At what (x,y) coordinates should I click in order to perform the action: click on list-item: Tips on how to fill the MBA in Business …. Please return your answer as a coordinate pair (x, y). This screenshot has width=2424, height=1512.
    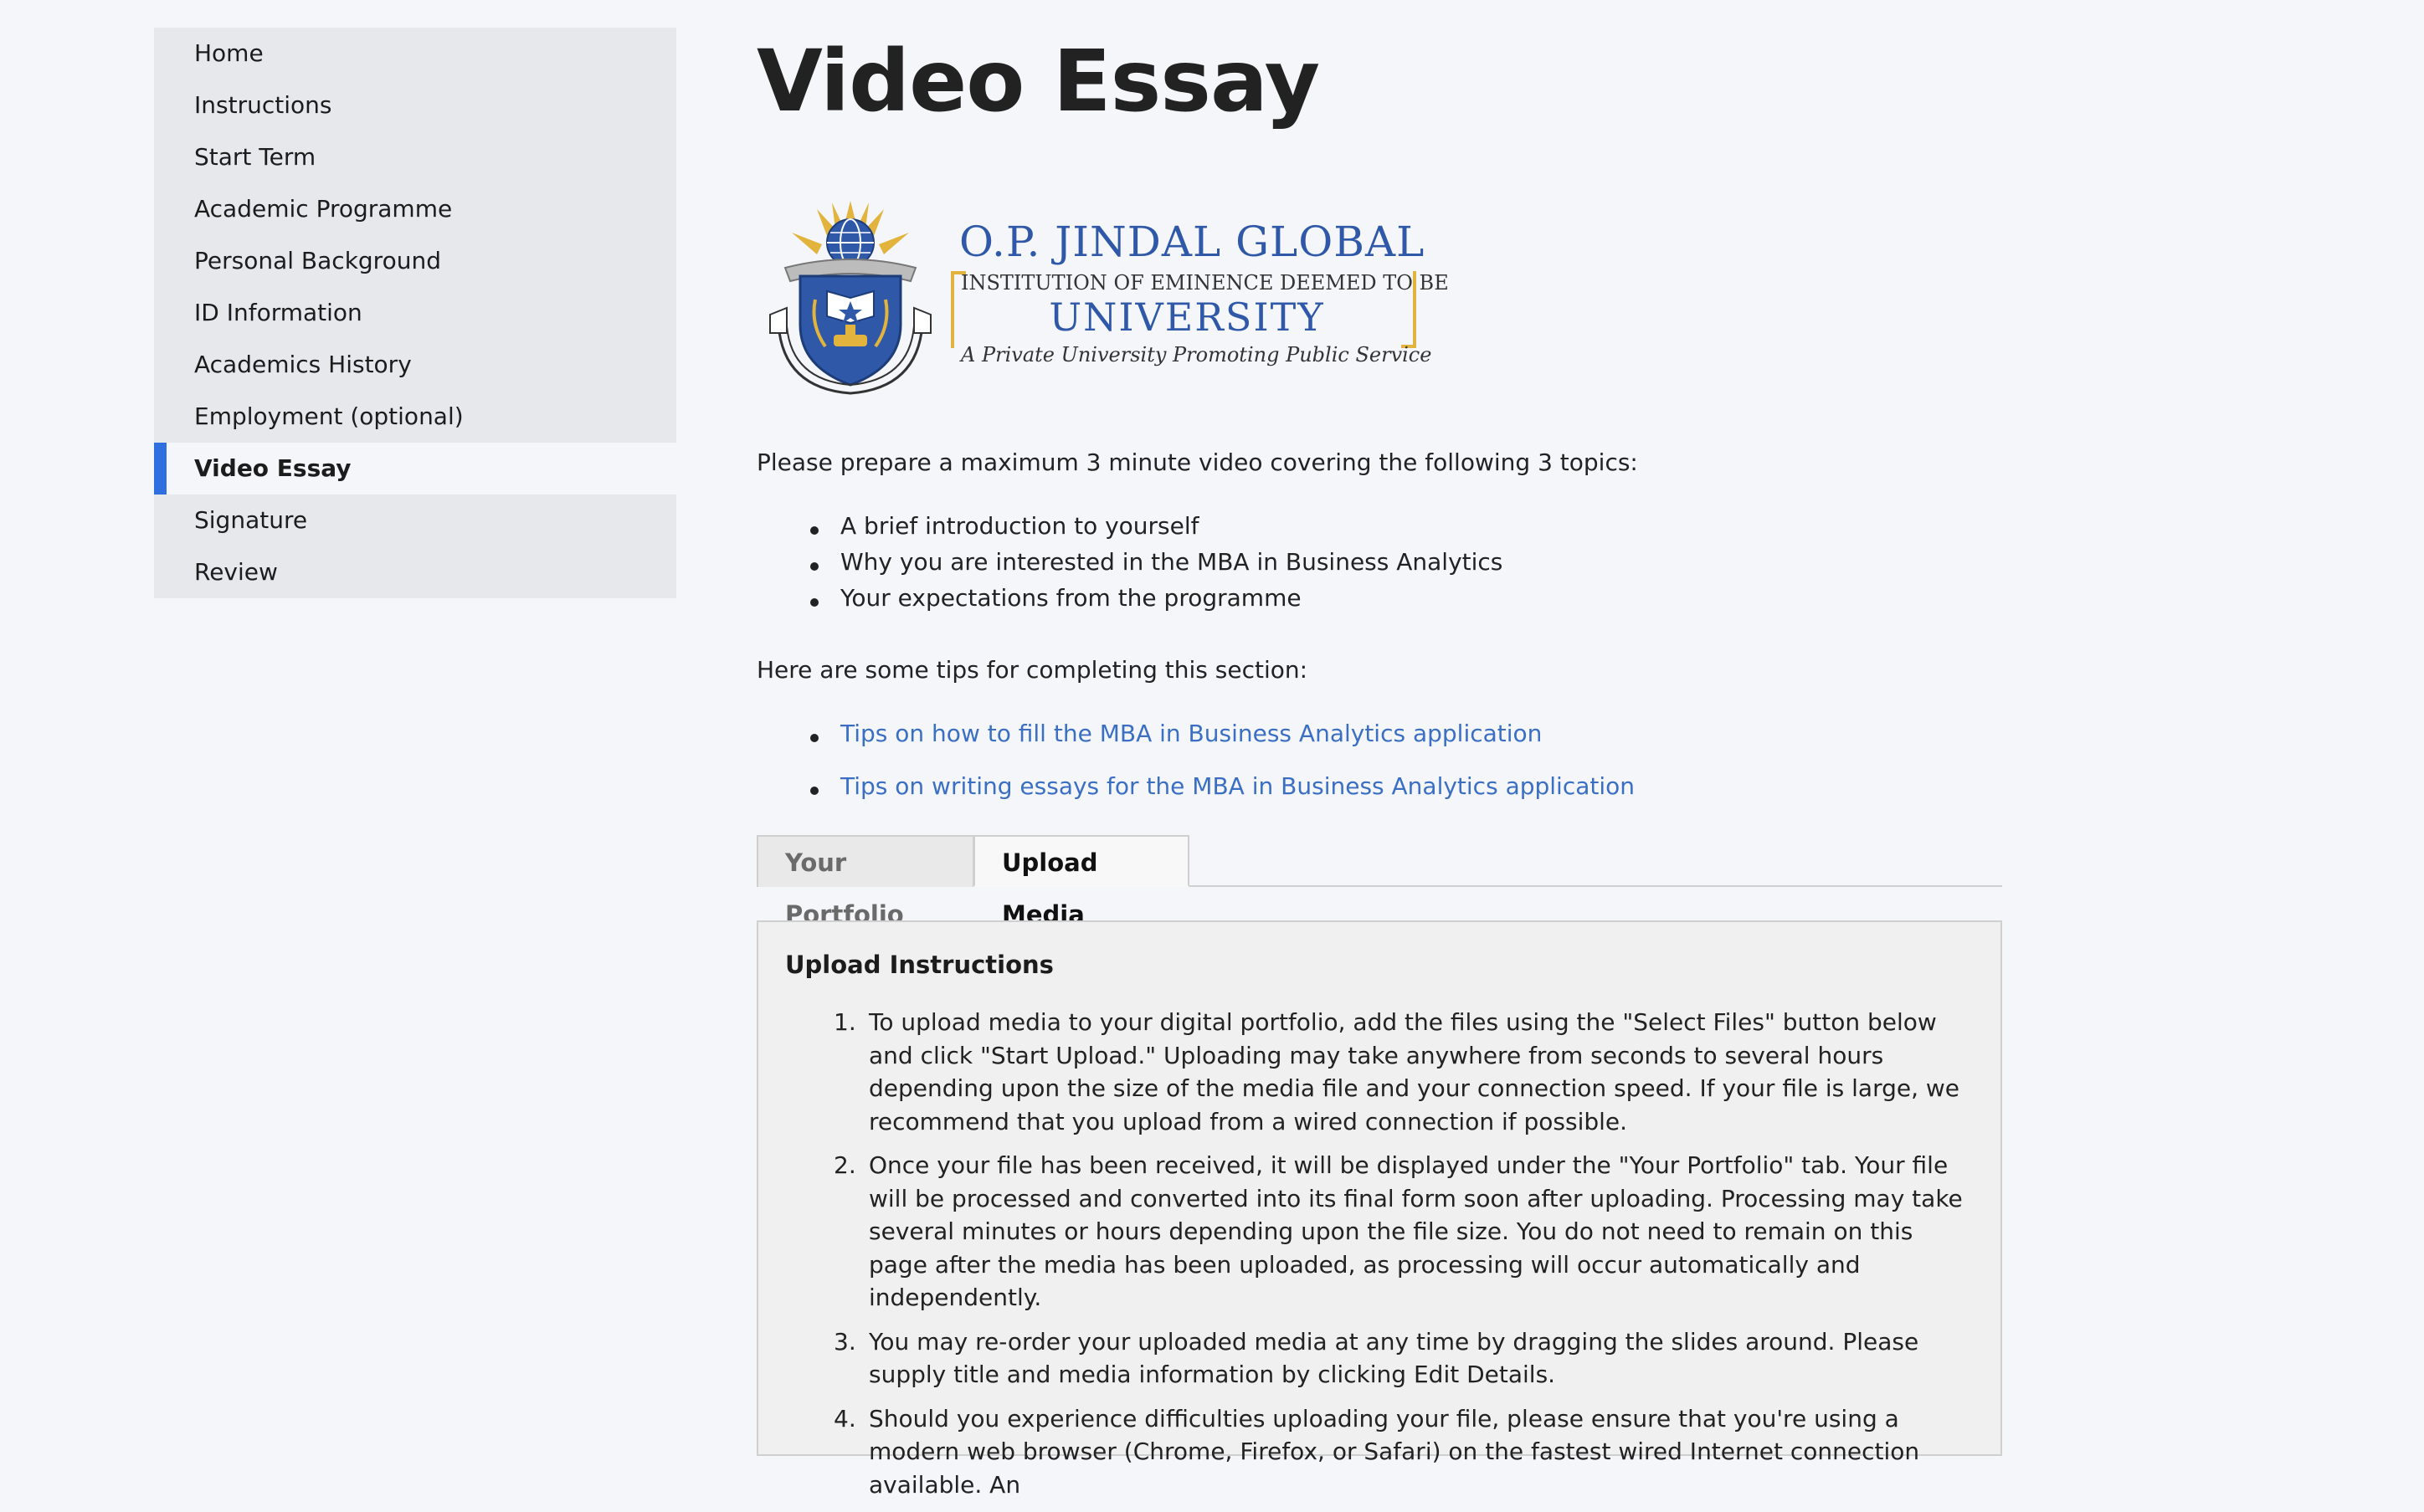
    Looking at the image, I should click on (1222, 733).